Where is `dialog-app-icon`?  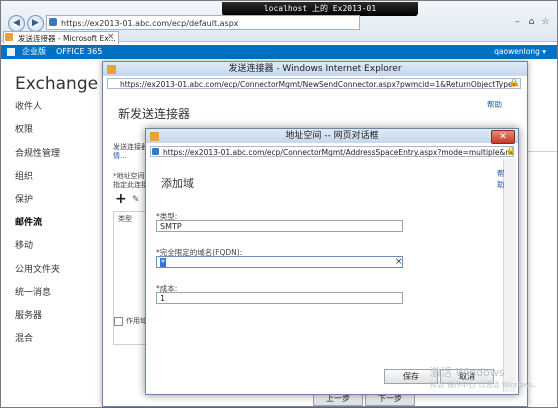
dialog-app-icon is located at coordinates (154, 136).